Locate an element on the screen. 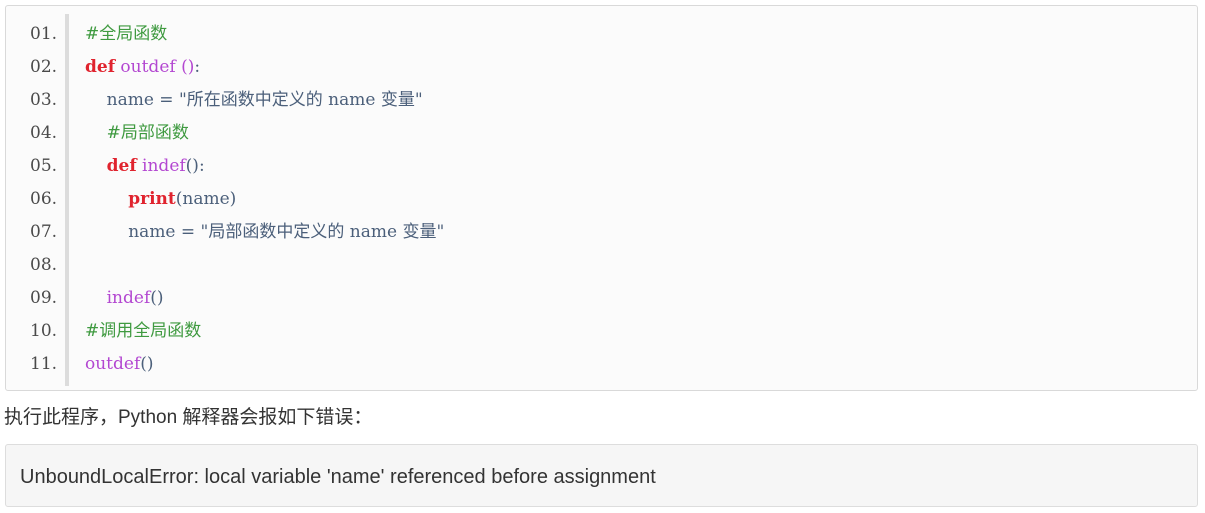  line-number: 01. is located at coordinates (44, 34).